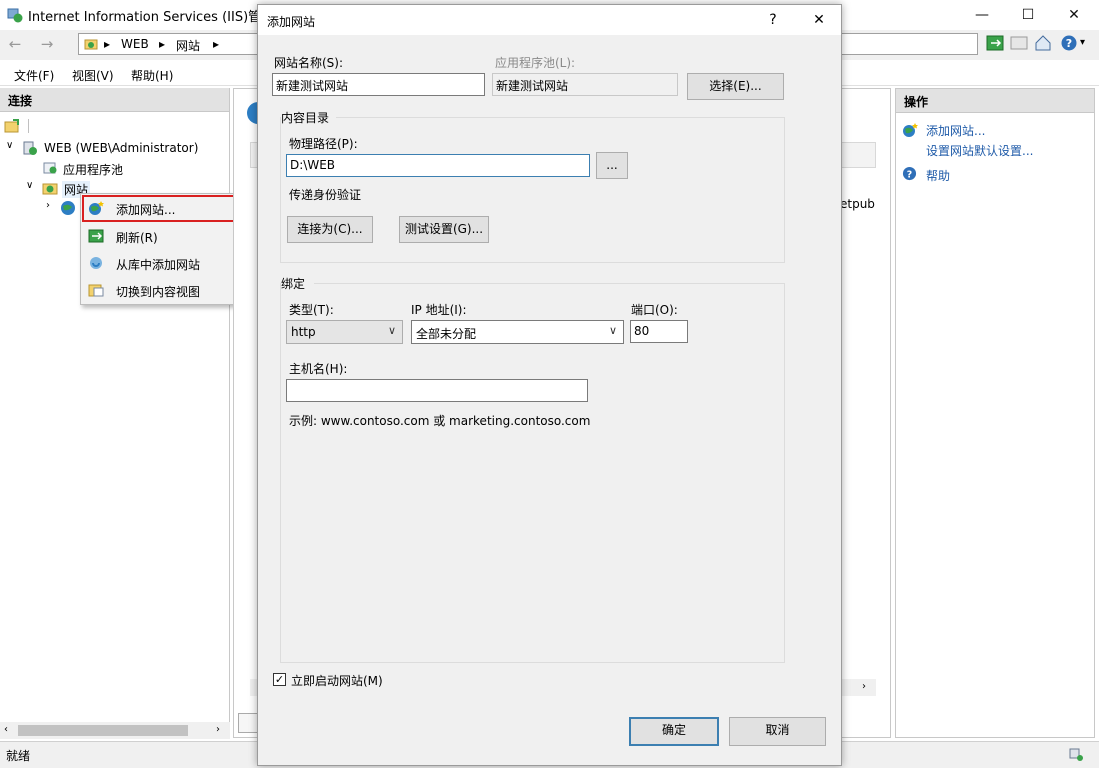 The height and width of the screenshot is (768, 1099). What do you see at coordinates (674, 731) in the screenshot?
I see `ok-button: 确定` at bounding box center [674, 731].